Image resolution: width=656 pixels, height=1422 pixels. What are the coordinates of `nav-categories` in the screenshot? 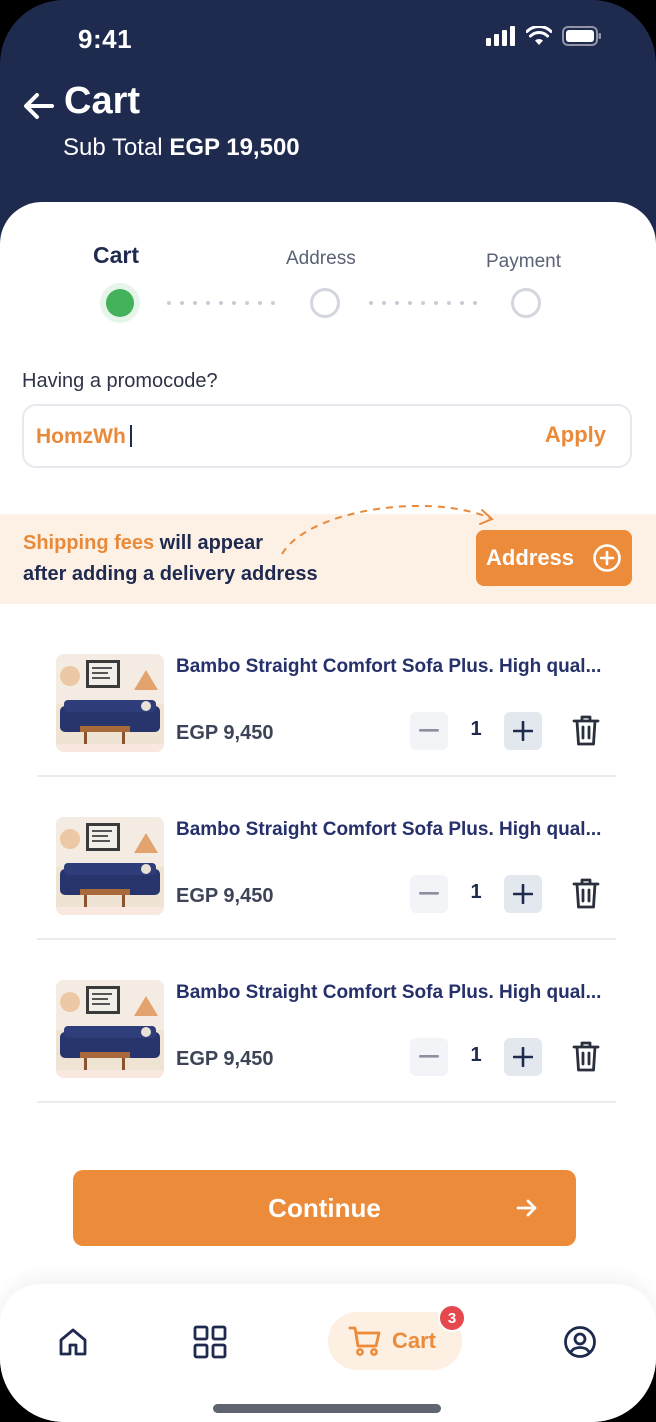 It's located at (210, 1342).